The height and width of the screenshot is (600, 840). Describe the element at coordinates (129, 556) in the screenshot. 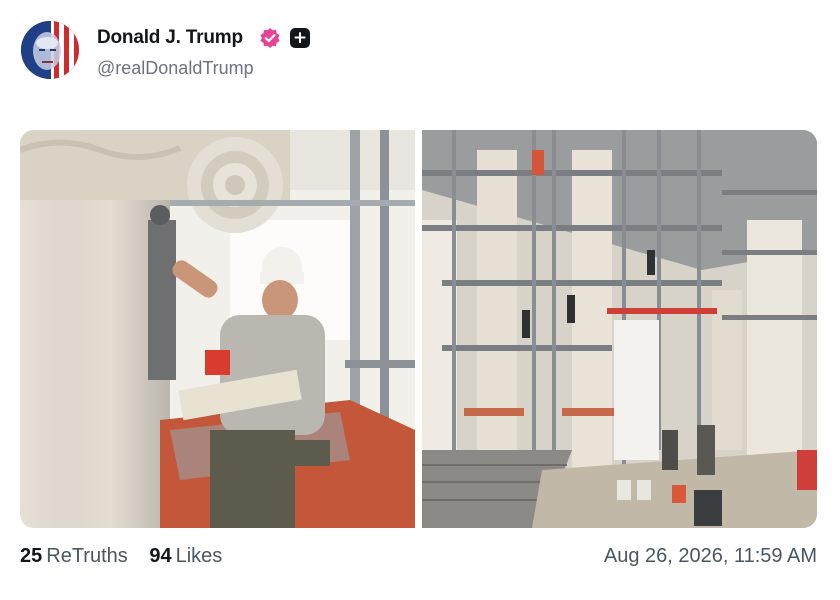

I see `engagement-stats: 25 ReTruths 94 Likes` at that location.